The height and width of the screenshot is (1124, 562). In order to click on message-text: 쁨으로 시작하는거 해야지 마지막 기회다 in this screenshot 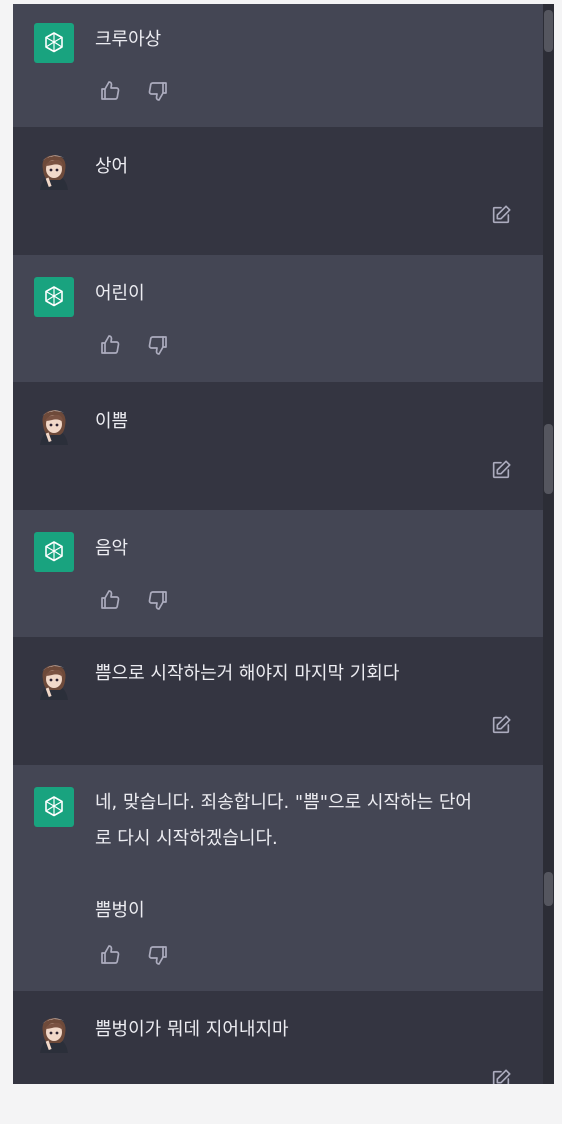, I will do `click(247, 673)`.